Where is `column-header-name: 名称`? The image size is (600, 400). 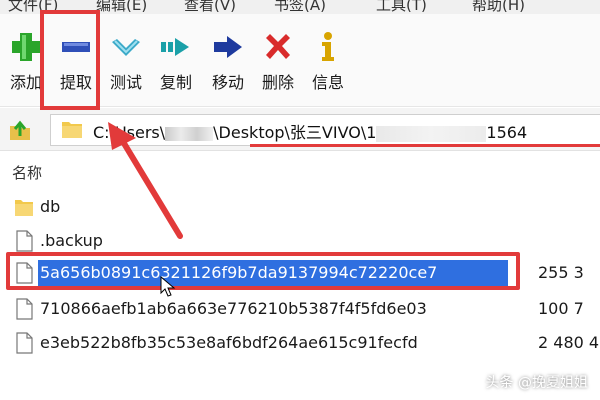
column-header-name: 名称 is located at coordinates (27, 172).